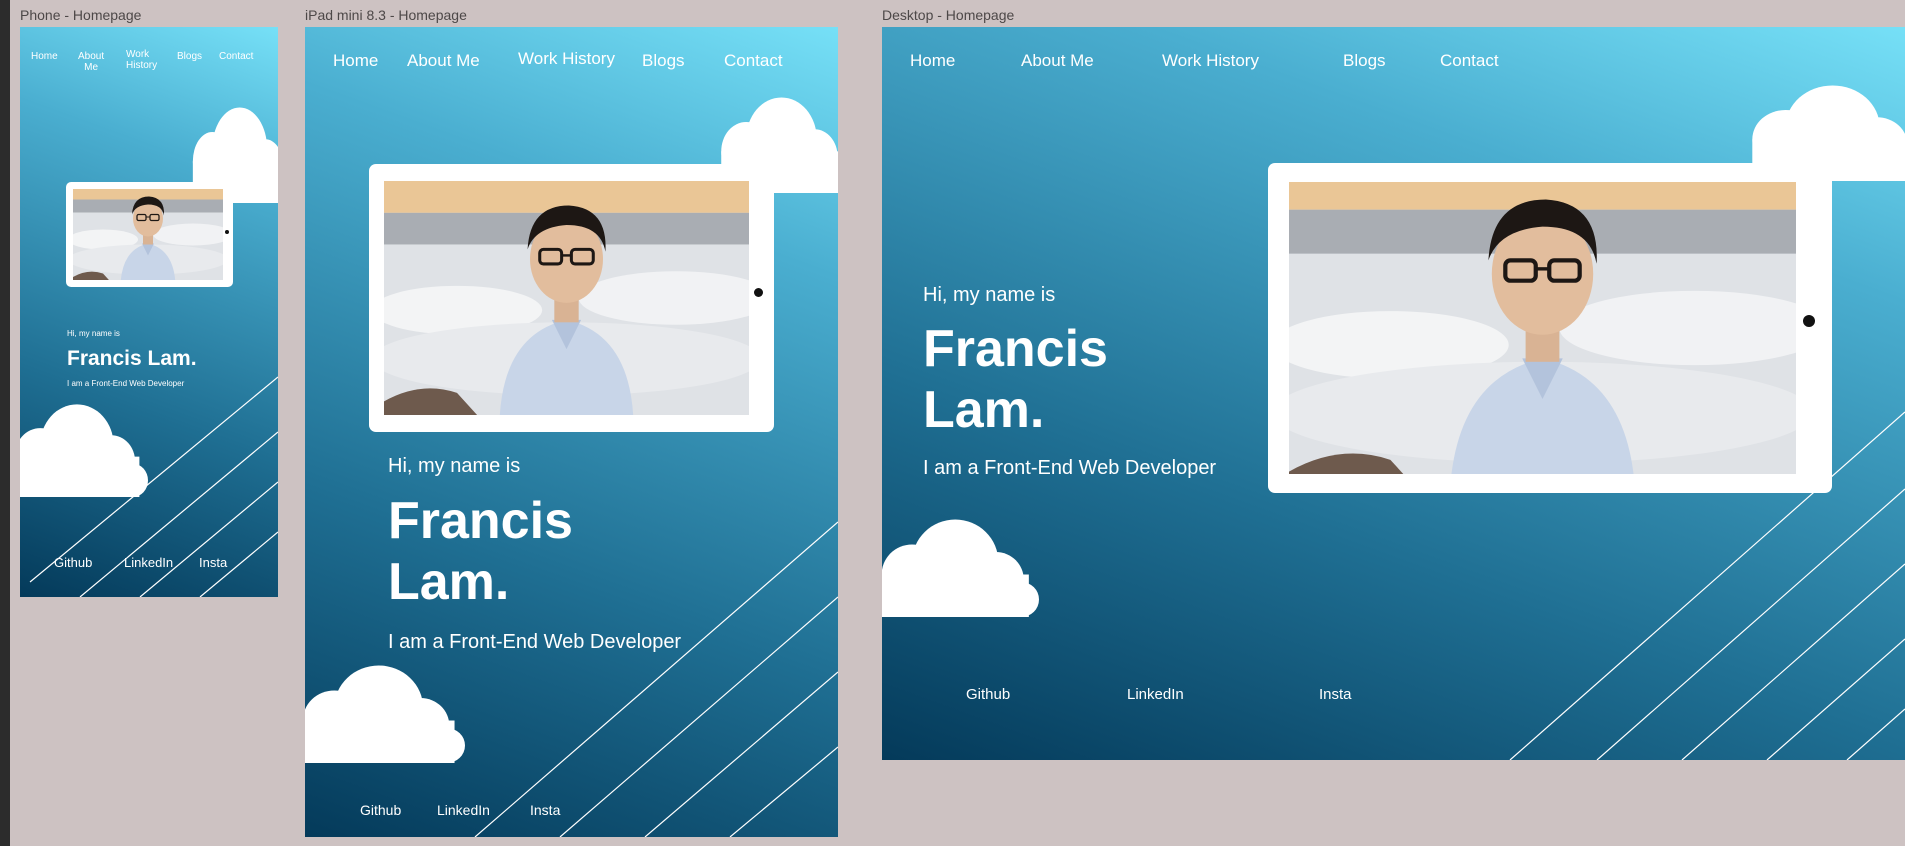  What do you see at coordinates (80, 15) in the screenshot?
I see `frame-label-phone: Phone - Homepage` at bounding box center [80, 15].